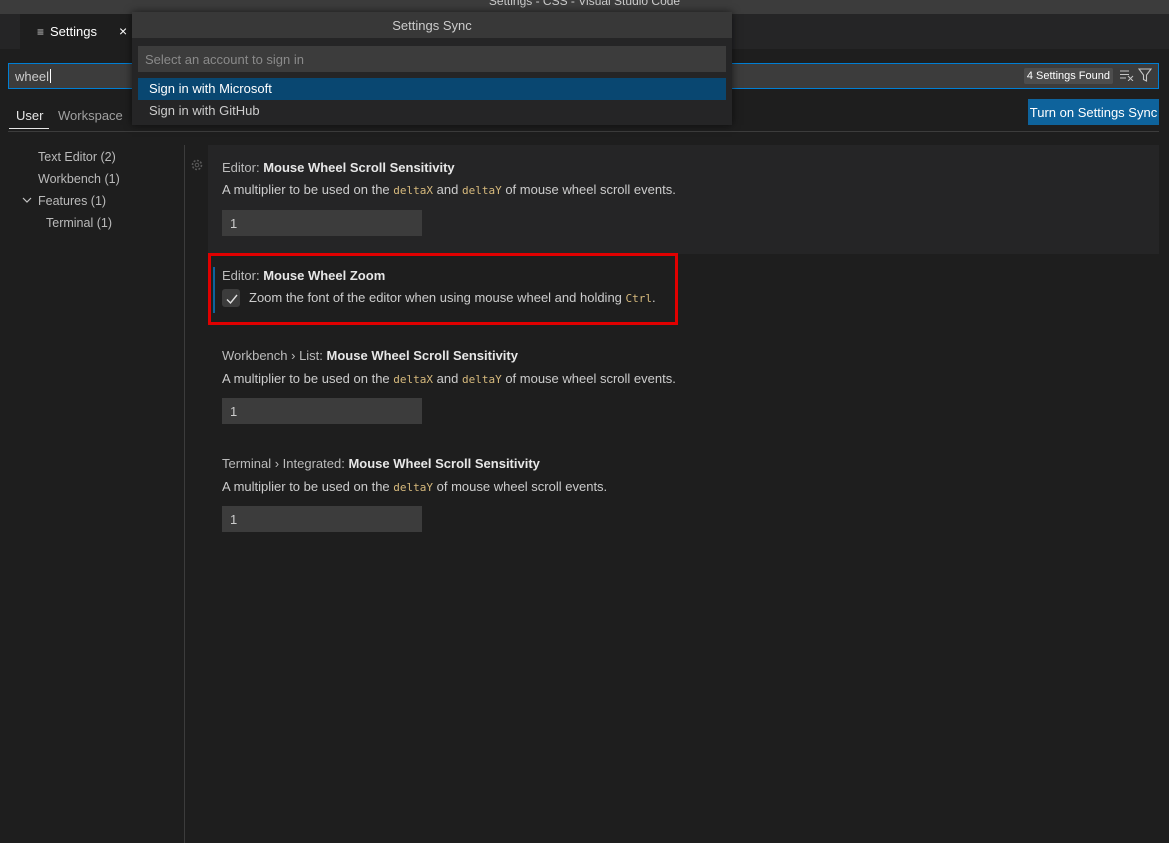 The width and height of the screenshot is (1169, 843). Describe the element at coordinates (184, 494) in the screenshot. I see `toc-divider` at that location.